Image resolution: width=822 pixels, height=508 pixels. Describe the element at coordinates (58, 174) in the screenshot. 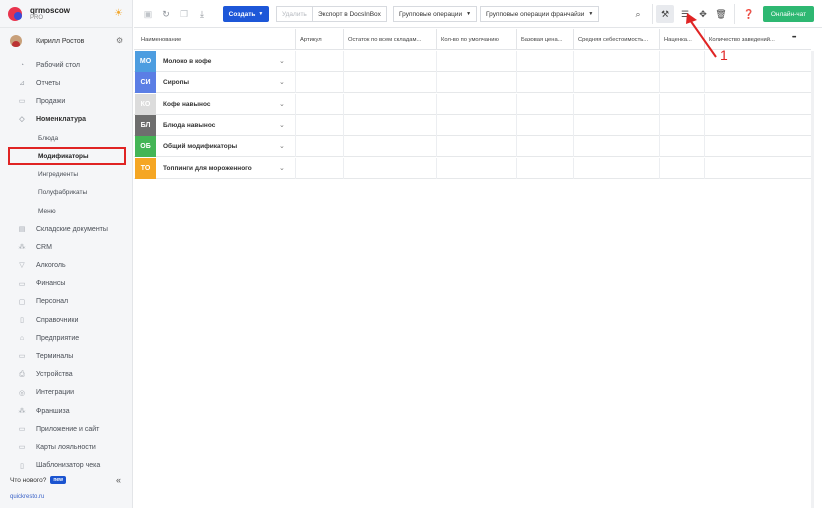

I see `sidebar-subitem-label: Ингредиенты` at that location.